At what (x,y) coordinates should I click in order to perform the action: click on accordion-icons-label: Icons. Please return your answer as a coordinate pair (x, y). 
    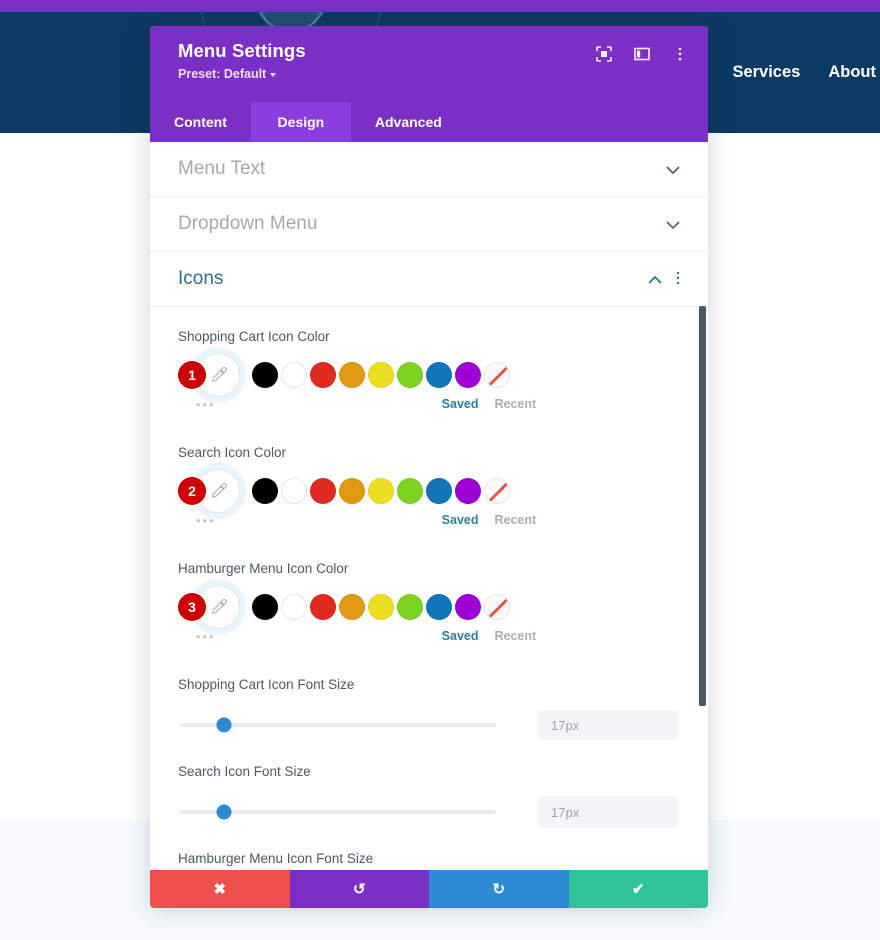
    Looking at the image, I should click on (201, 278).